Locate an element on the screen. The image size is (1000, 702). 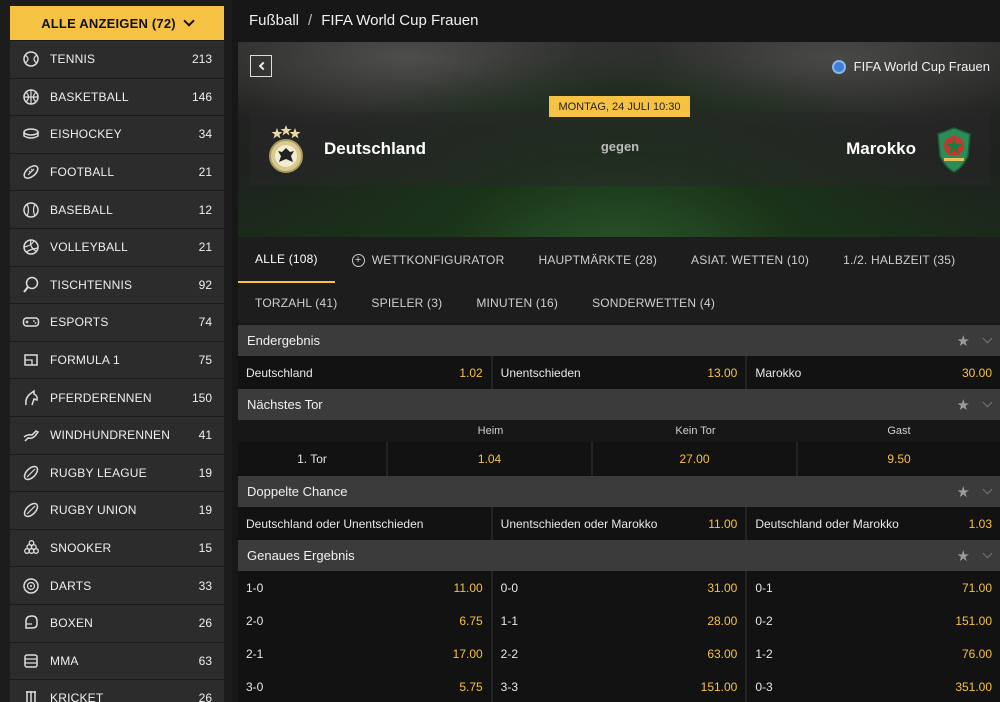
sidebar-item-rugby-union: RUGBY UNION 19 is located at coordinates (117, 510).